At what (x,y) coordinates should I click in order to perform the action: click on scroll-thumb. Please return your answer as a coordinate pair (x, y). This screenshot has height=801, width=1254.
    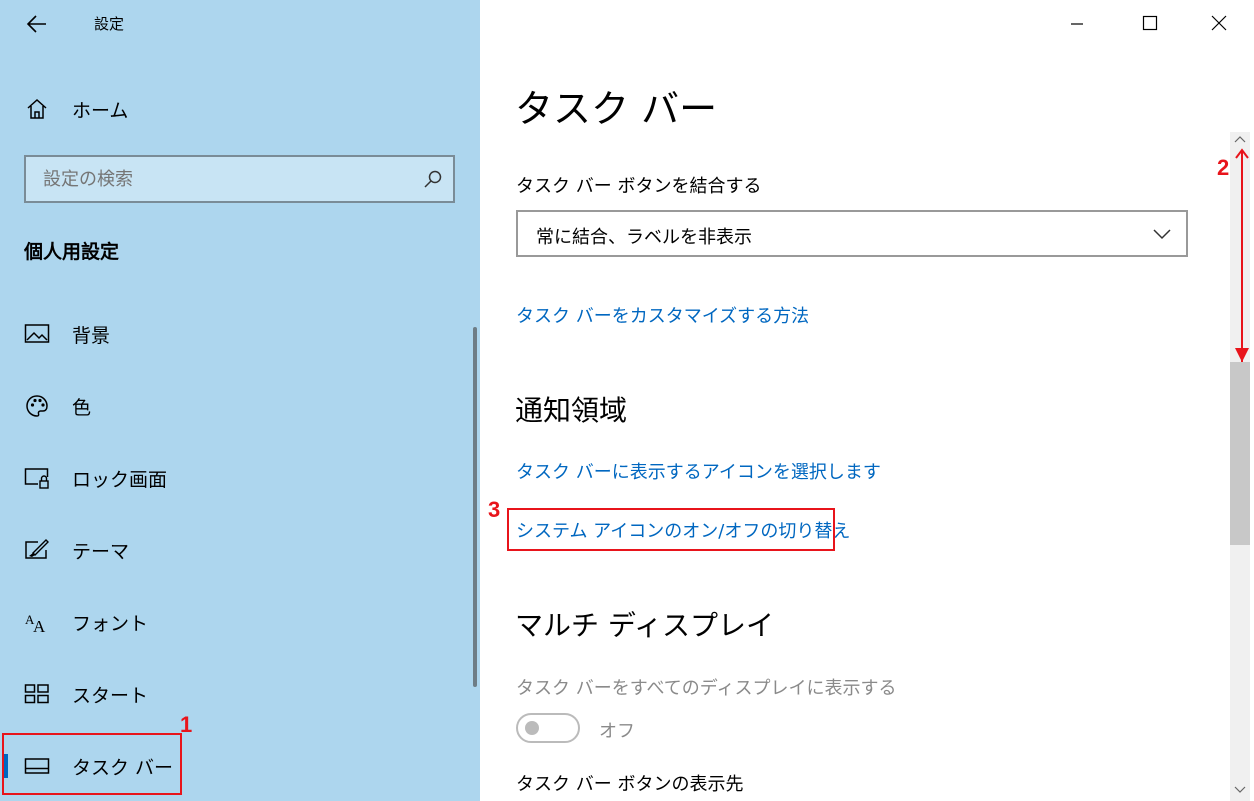
    Looking at the image, I should click on (1240, 453).